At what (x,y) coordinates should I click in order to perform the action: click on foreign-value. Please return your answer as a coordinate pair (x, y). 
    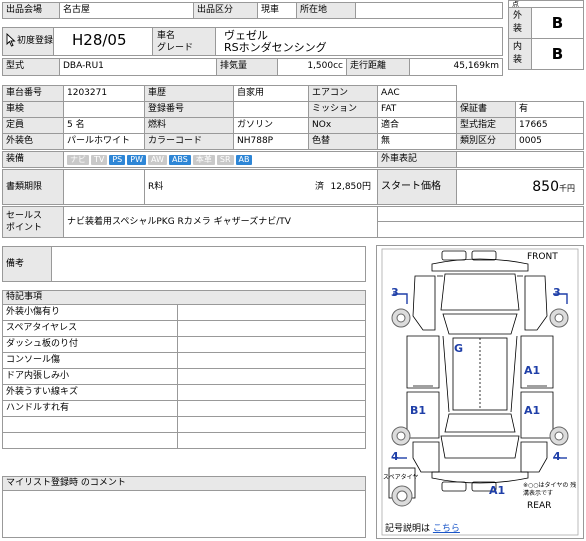
    Looking at the image, I should click on (520, 159).